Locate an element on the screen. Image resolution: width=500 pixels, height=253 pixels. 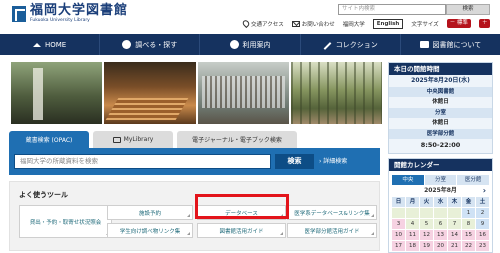
hours-value-annex: 休館日 is located at coordinates (440, 123).